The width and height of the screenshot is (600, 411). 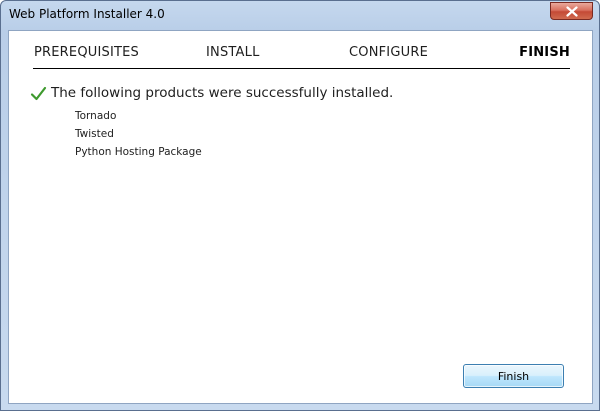 What do you see at coordinates (38, 93) in the screenshot?
I see `checkmark-icon` at bounding box center [38, 93].